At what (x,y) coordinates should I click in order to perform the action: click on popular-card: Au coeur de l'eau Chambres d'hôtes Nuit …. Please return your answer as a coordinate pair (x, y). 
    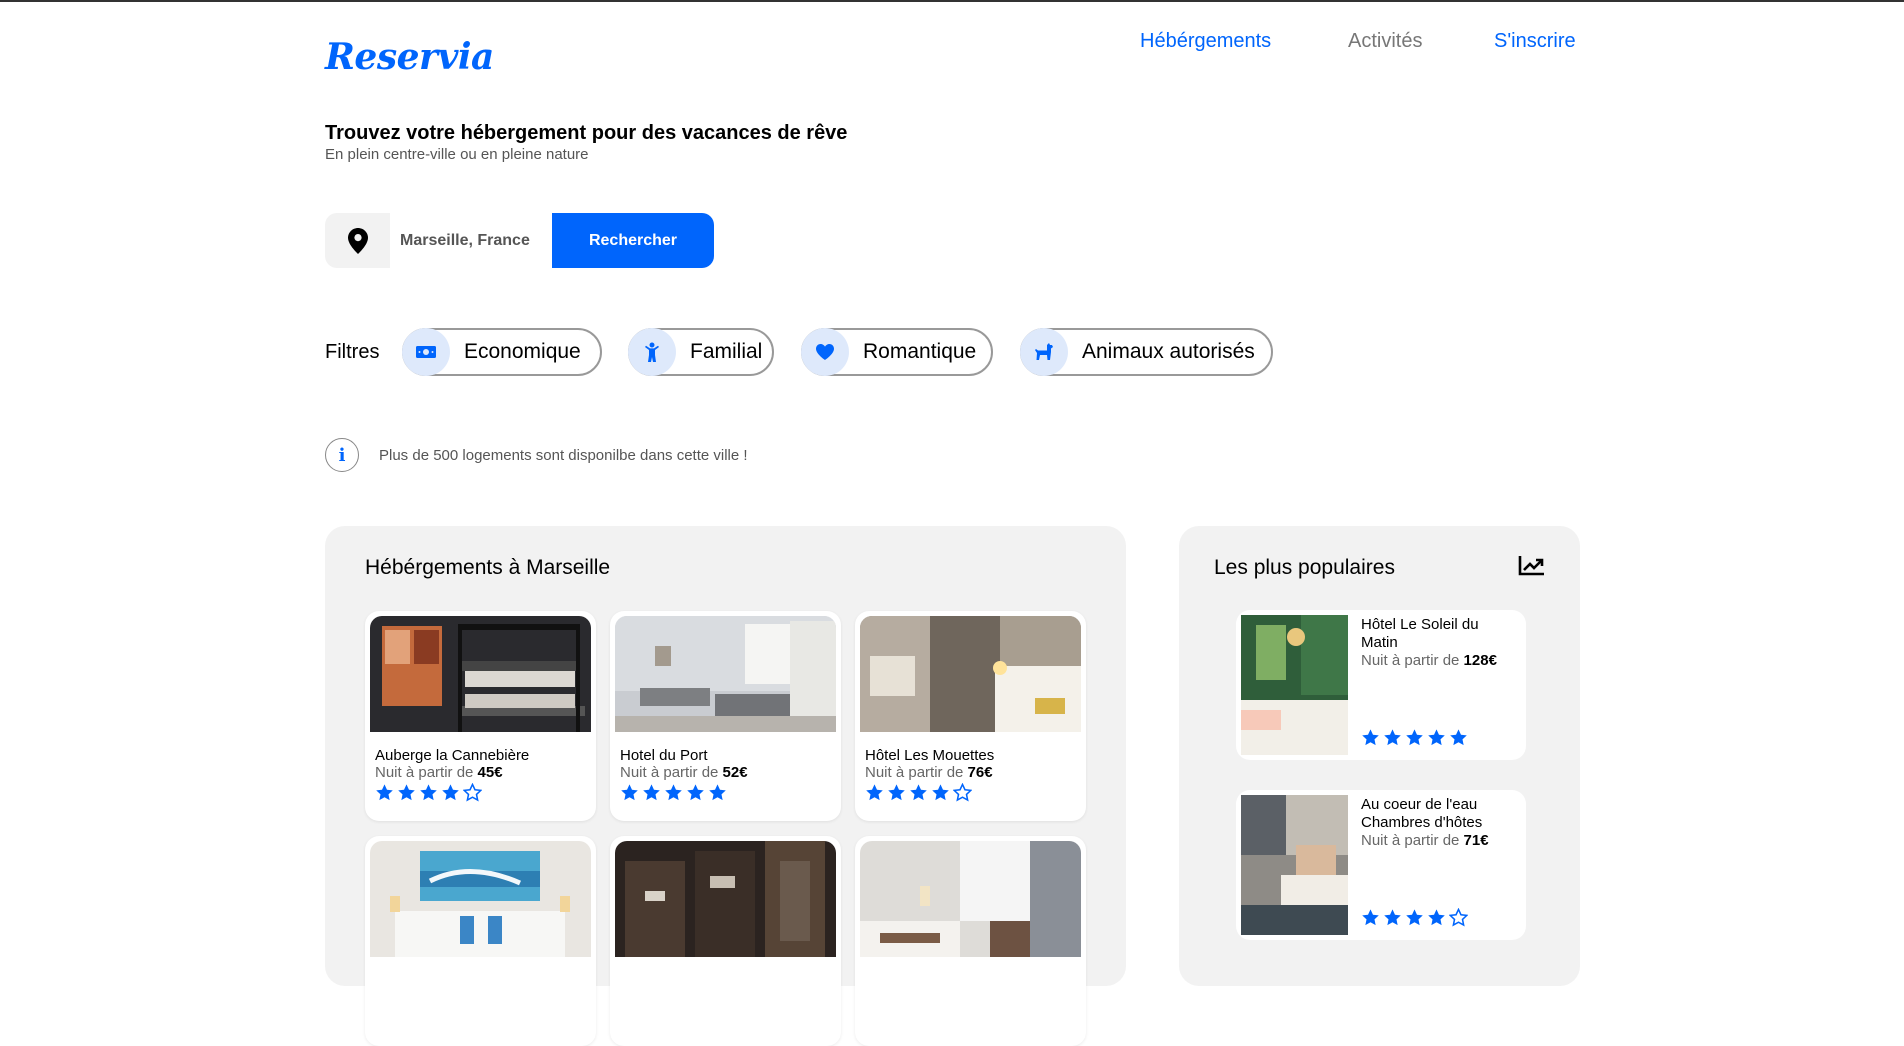
    Looking at the image, I should click on (1381, 865).